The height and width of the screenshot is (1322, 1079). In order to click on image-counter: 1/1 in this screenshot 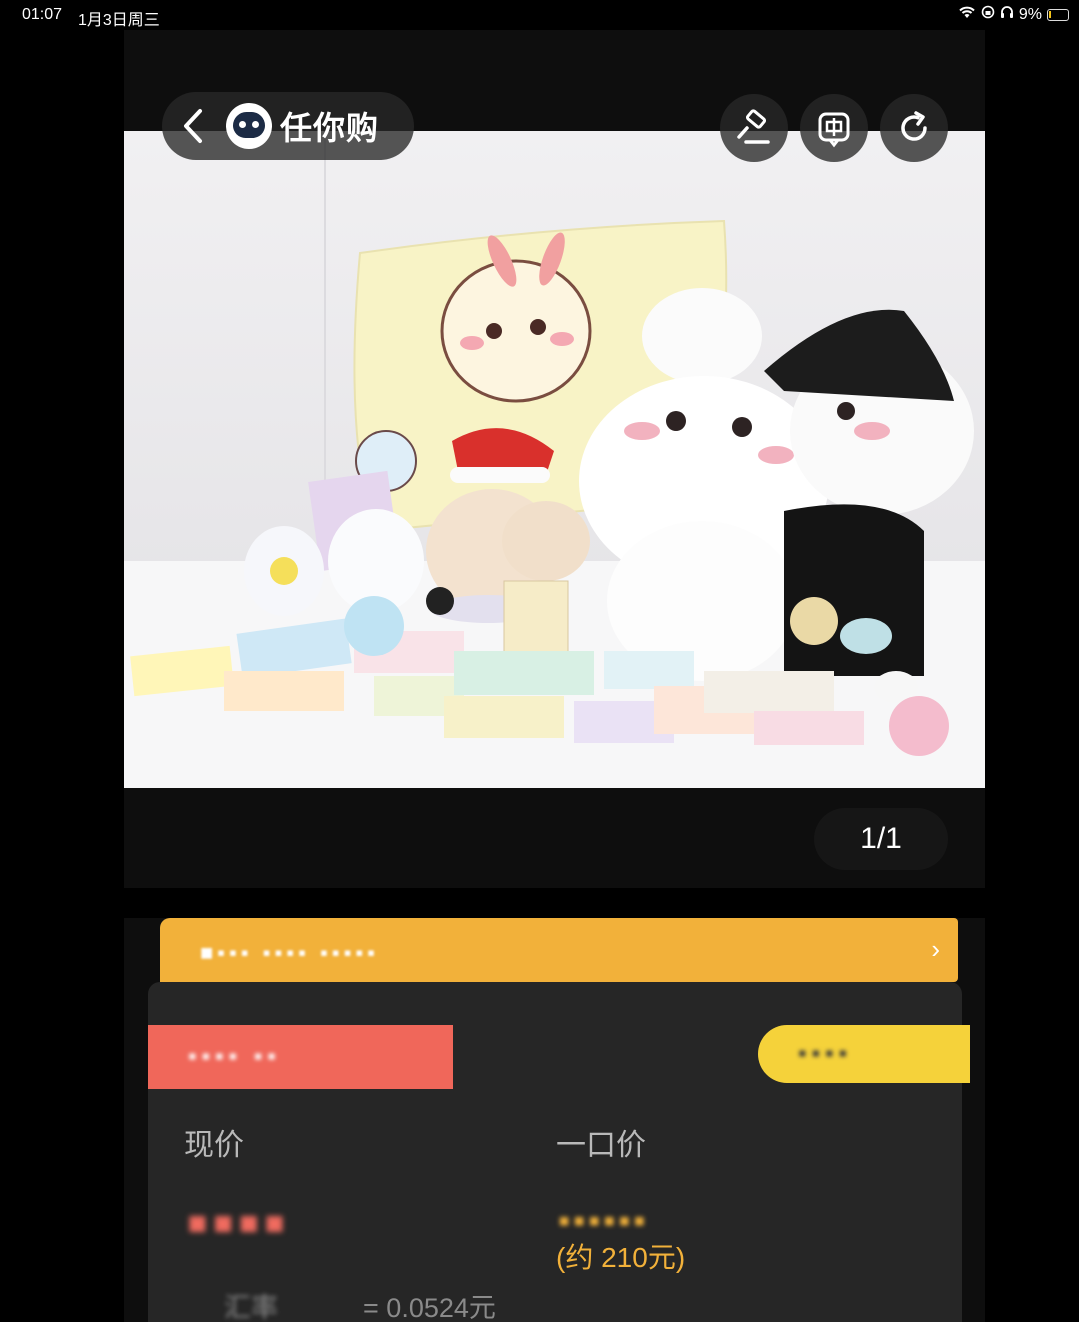, I will do `click(881, 839)`.